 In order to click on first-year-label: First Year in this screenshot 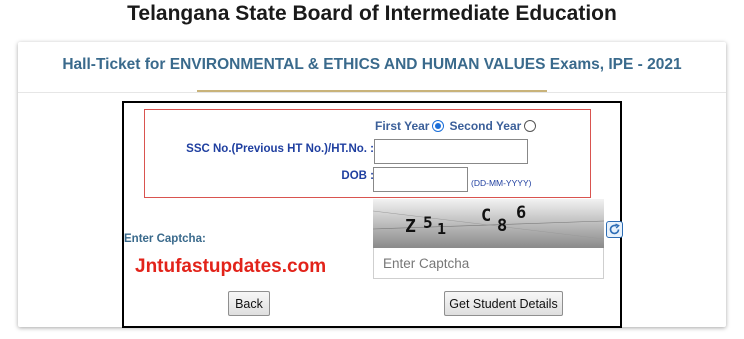, I will do `click(402, 126)`.